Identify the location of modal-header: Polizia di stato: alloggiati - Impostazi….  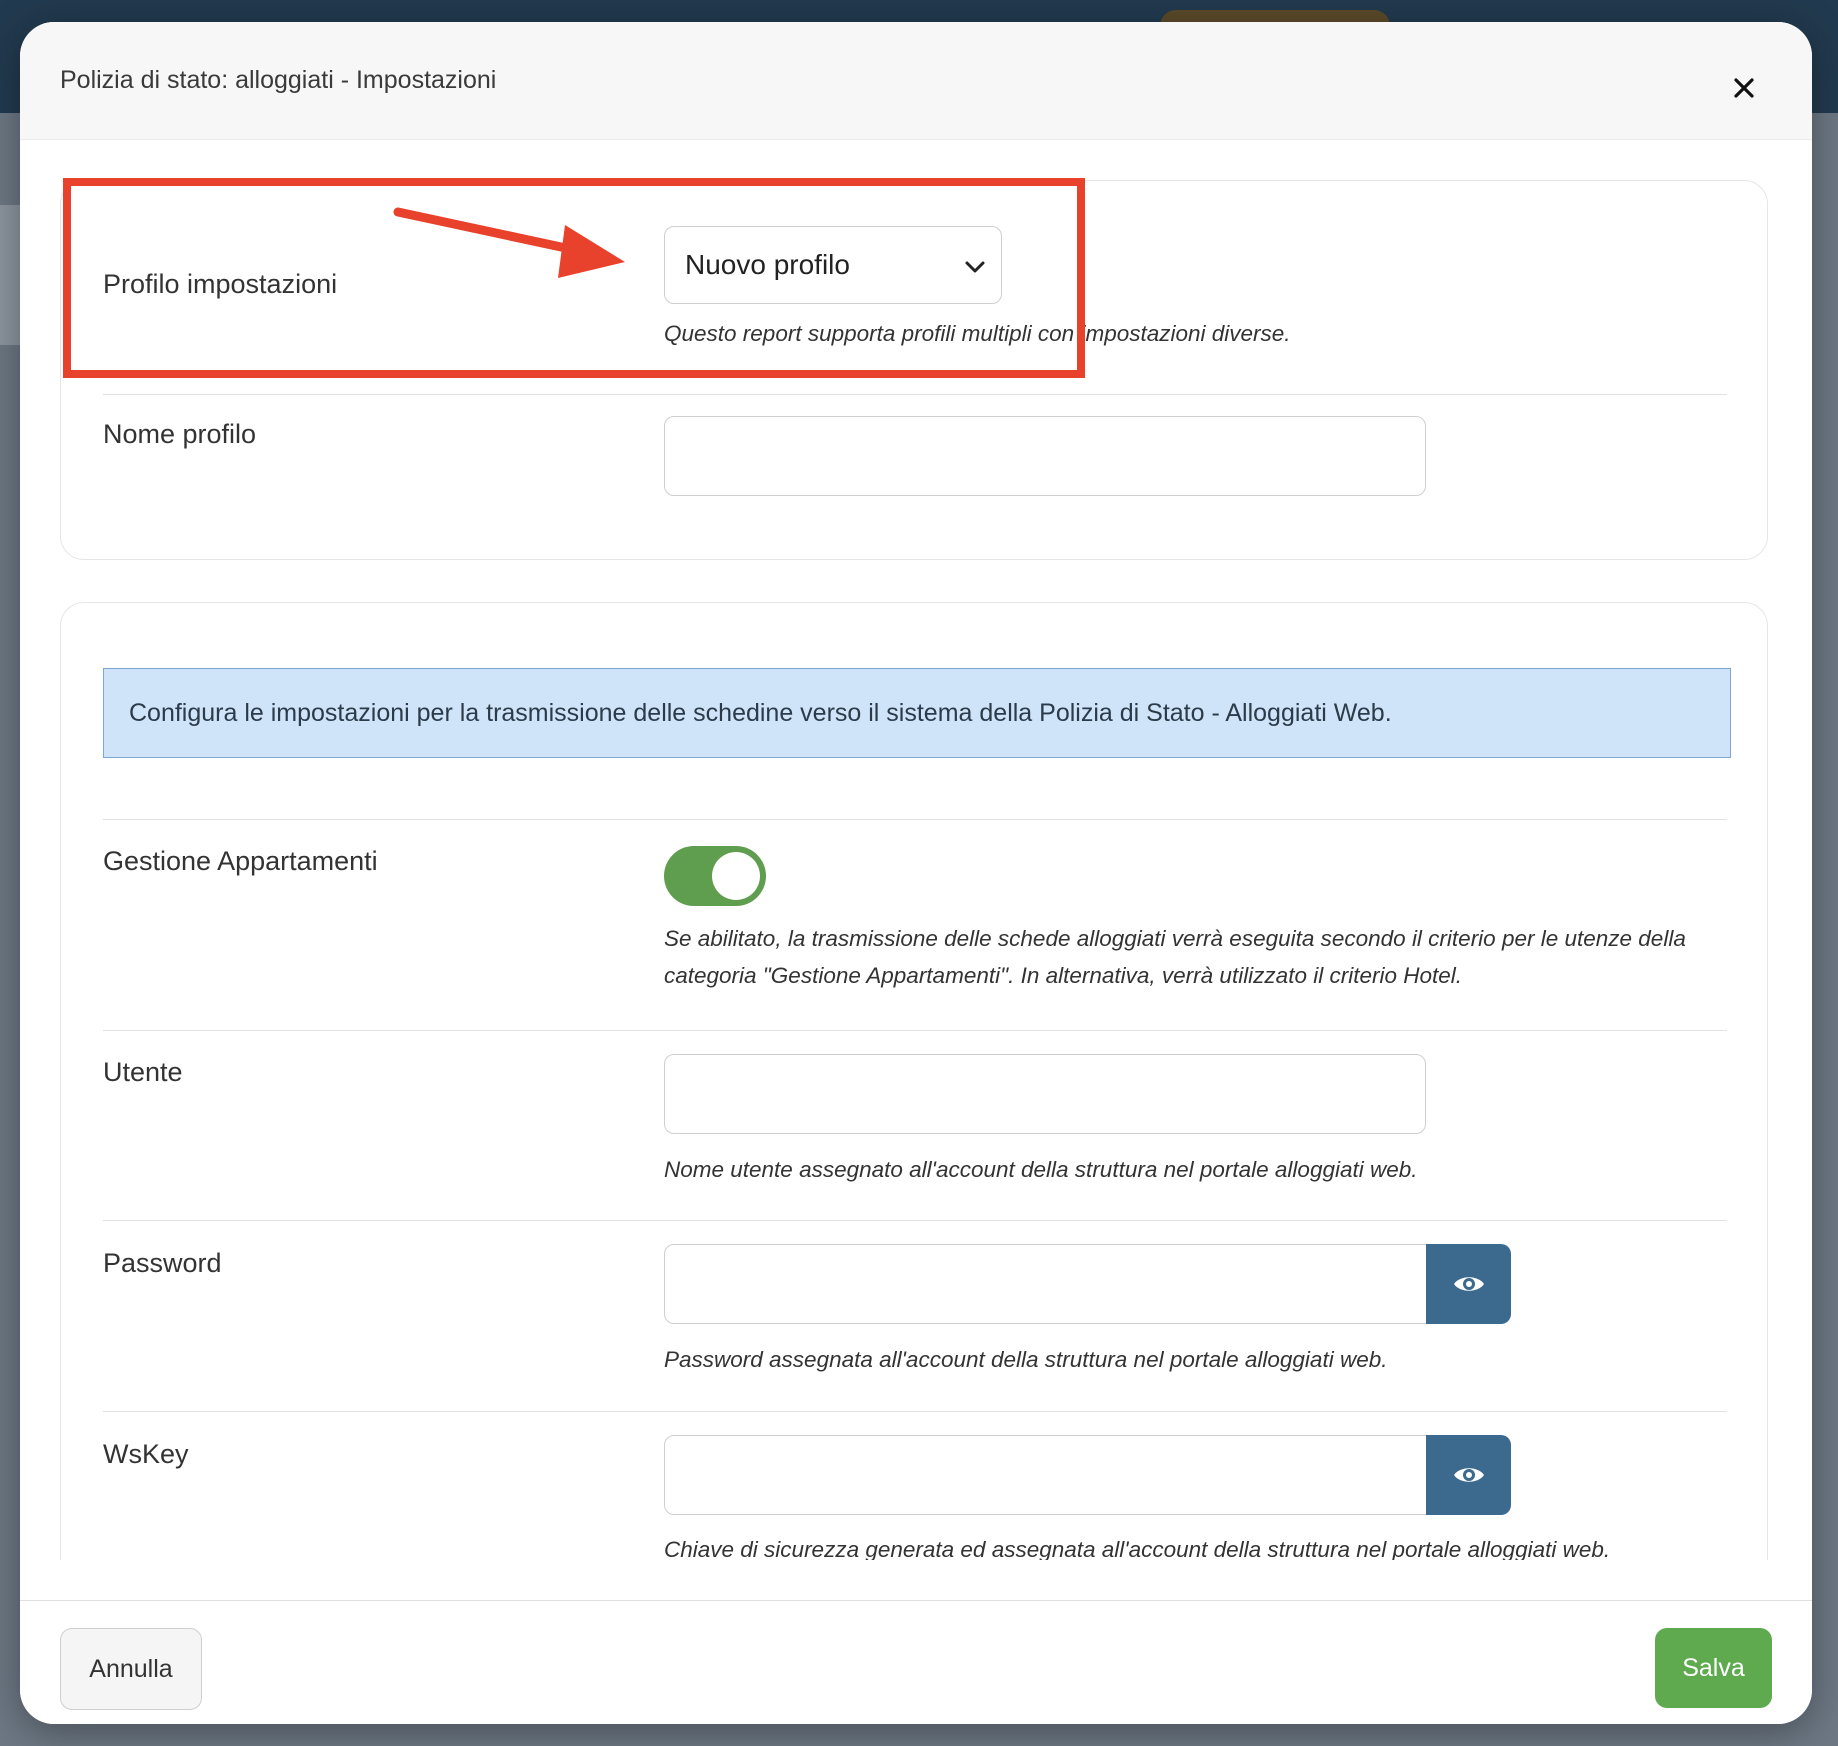
(916, 81).